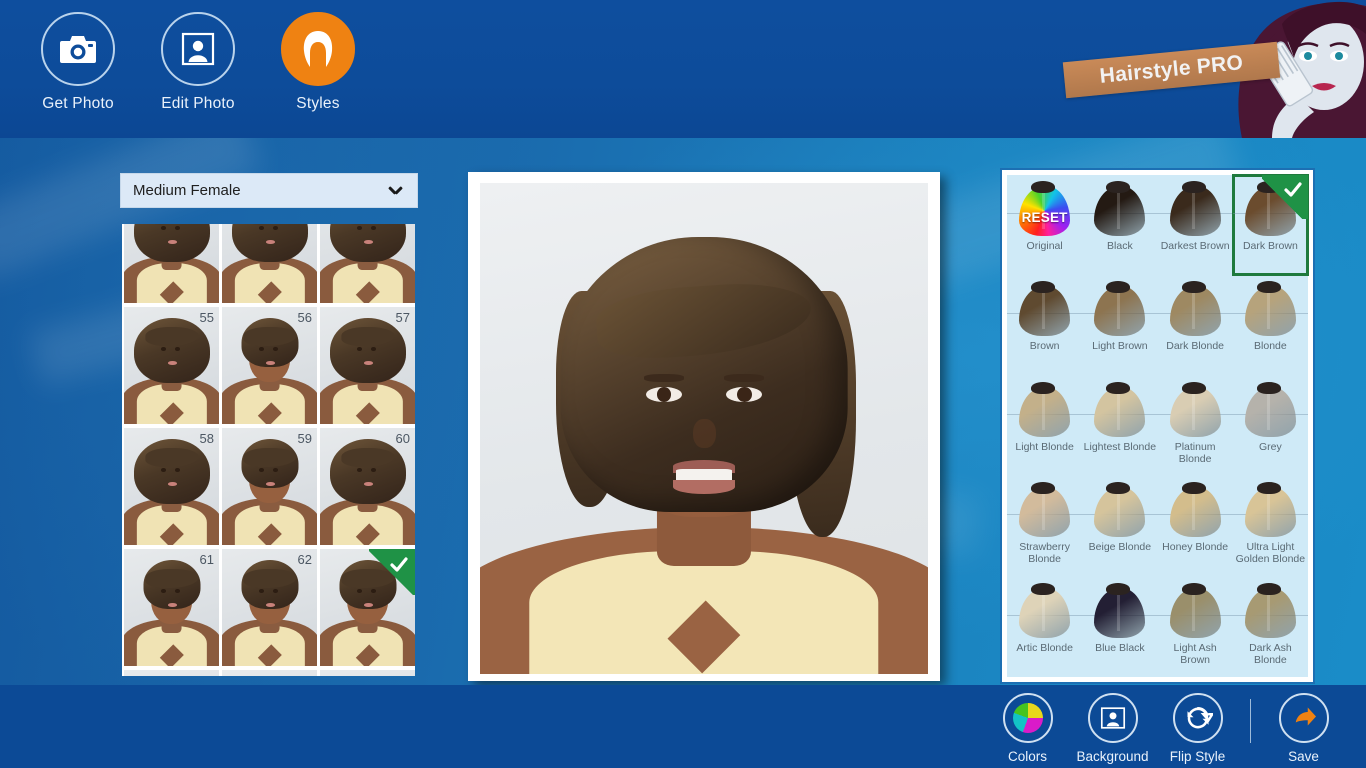 The height and width of the screenshot is (768, 1366). What do you see at coordinates (1270, 346) in the screenshot?
I see `hair-color-label: Blonde` at bounding box center [1270, 346].